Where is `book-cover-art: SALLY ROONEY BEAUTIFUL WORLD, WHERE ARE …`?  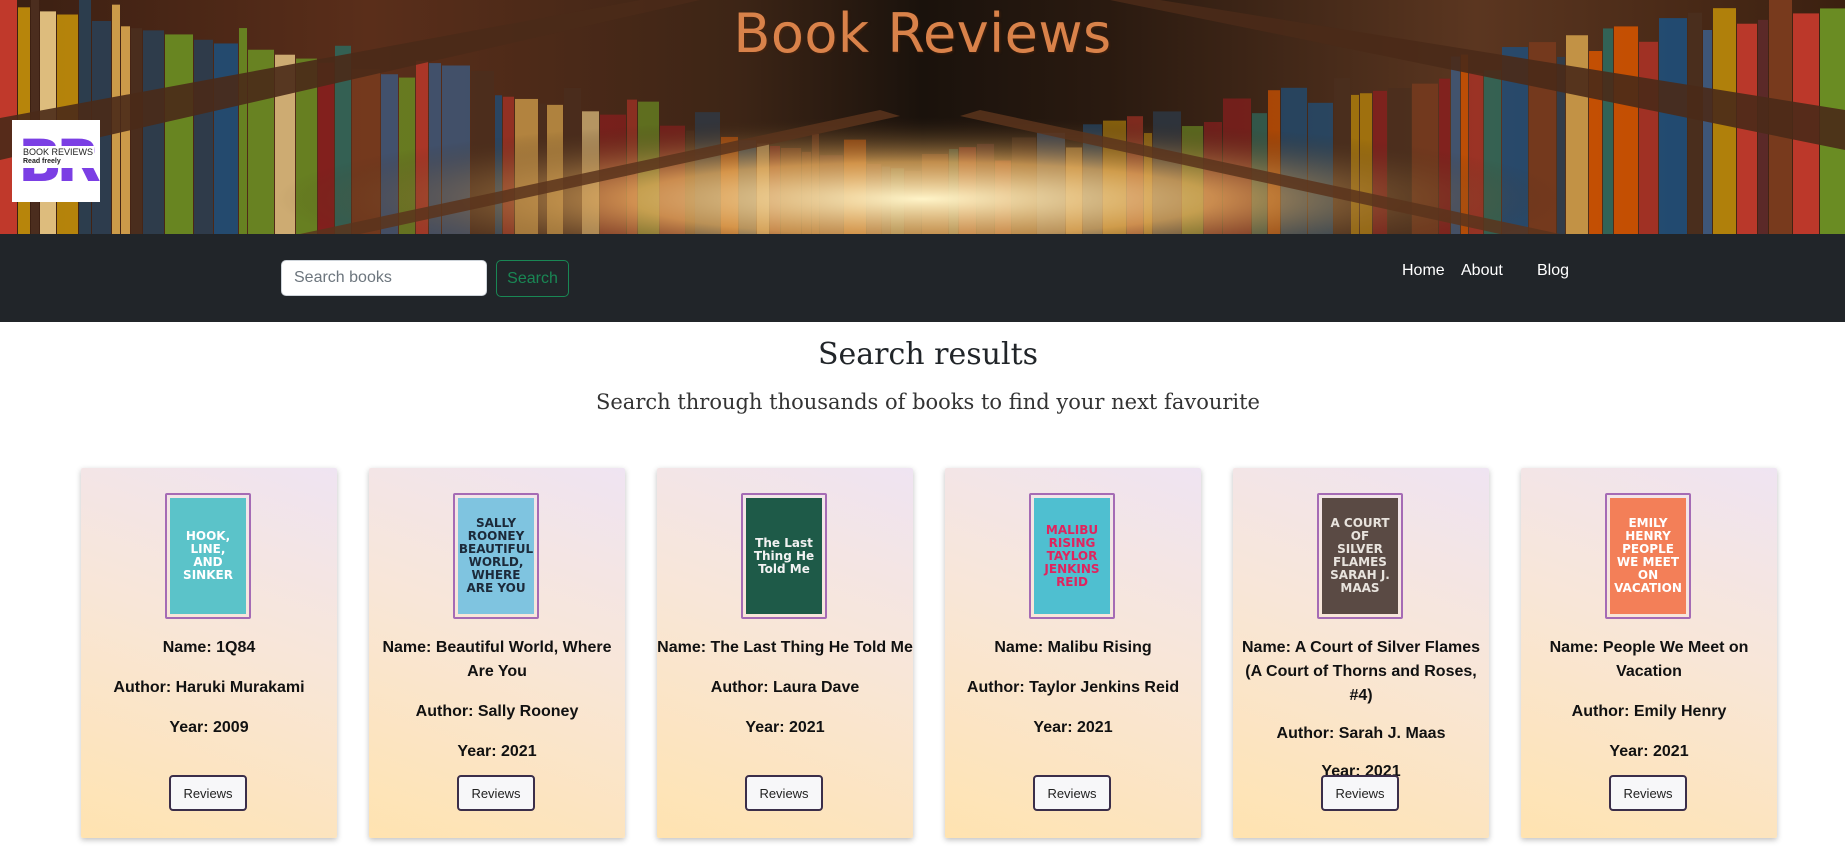
book-cover-art: SALLY ROONEY BEAUTIFUL WORLD, WHERE ARE … is located at coordinates (496, 556).